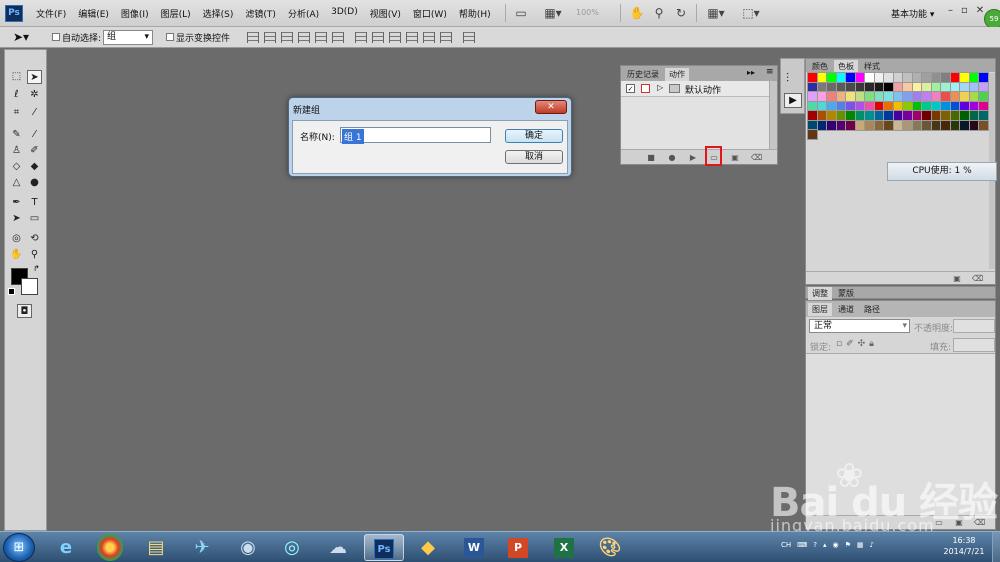 This screenshot has height=562, width=1000. Describe the element at coordinates (815, 545) in the screenshot. I see `help-icon: ?` at that location.